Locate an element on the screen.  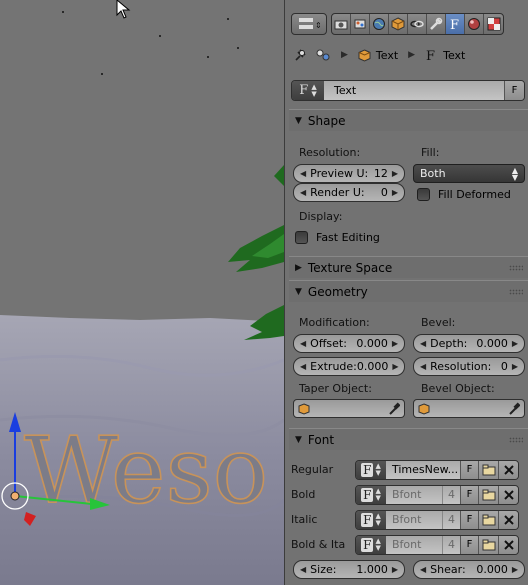
shear-field: ◀ Shear: 0.000 ▶ is located at coordinates (469, 569).